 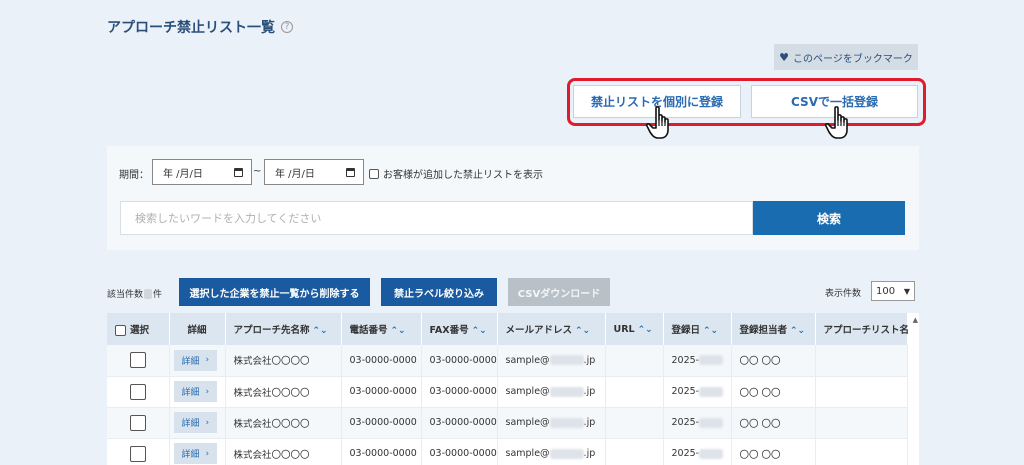 What do you see at coordinates (853, 59) in the screenshot?
I see `bookmark-label: このページをブックマーク` at bounding box center [853, 59].